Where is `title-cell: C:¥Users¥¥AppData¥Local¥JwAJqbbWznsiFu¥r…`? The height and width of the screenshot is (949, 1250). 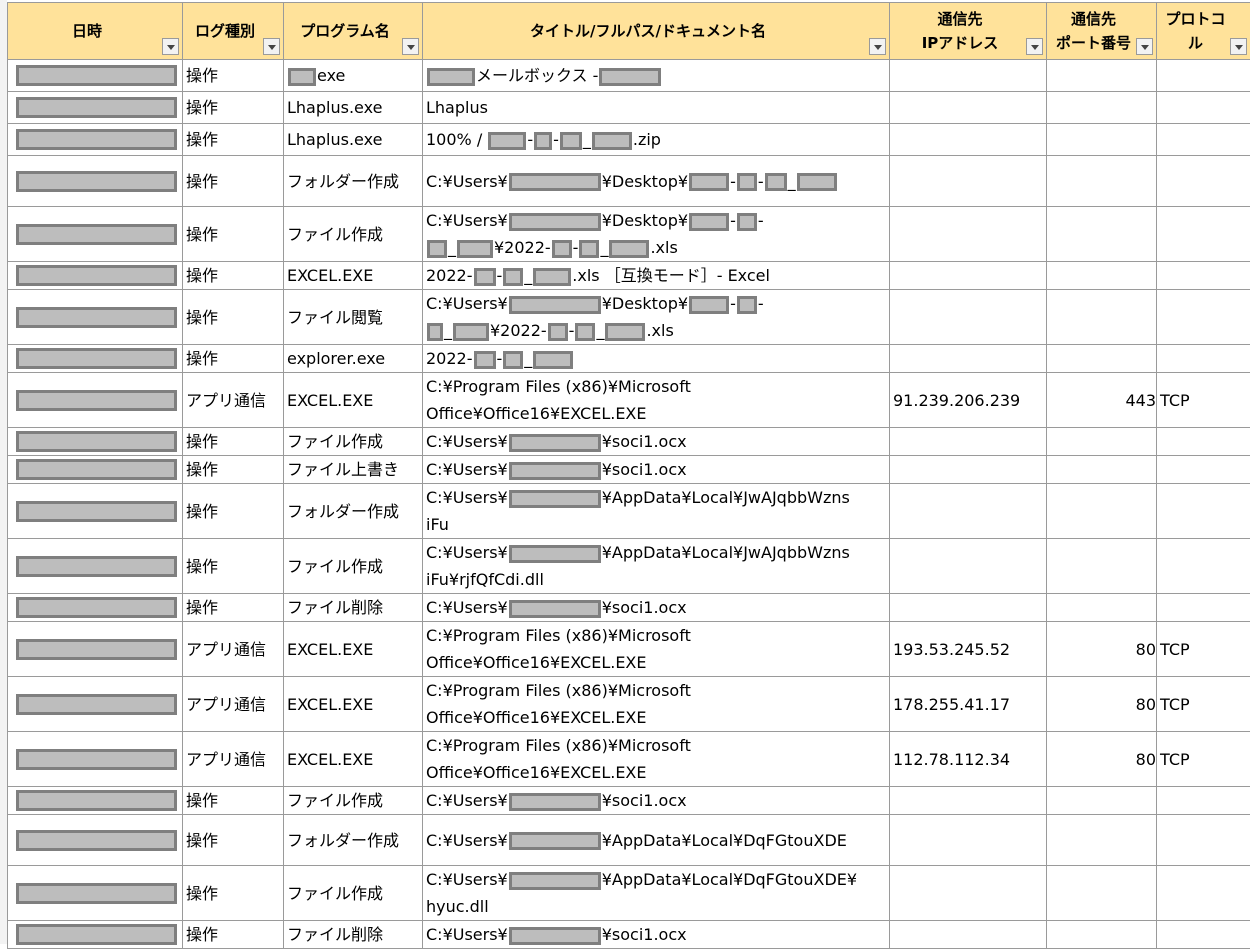 title-cell: C:¥Users¥¥AppData¥Local¥JwAJqbbWznsiFu¥r… is located at coordinates (656, 566).